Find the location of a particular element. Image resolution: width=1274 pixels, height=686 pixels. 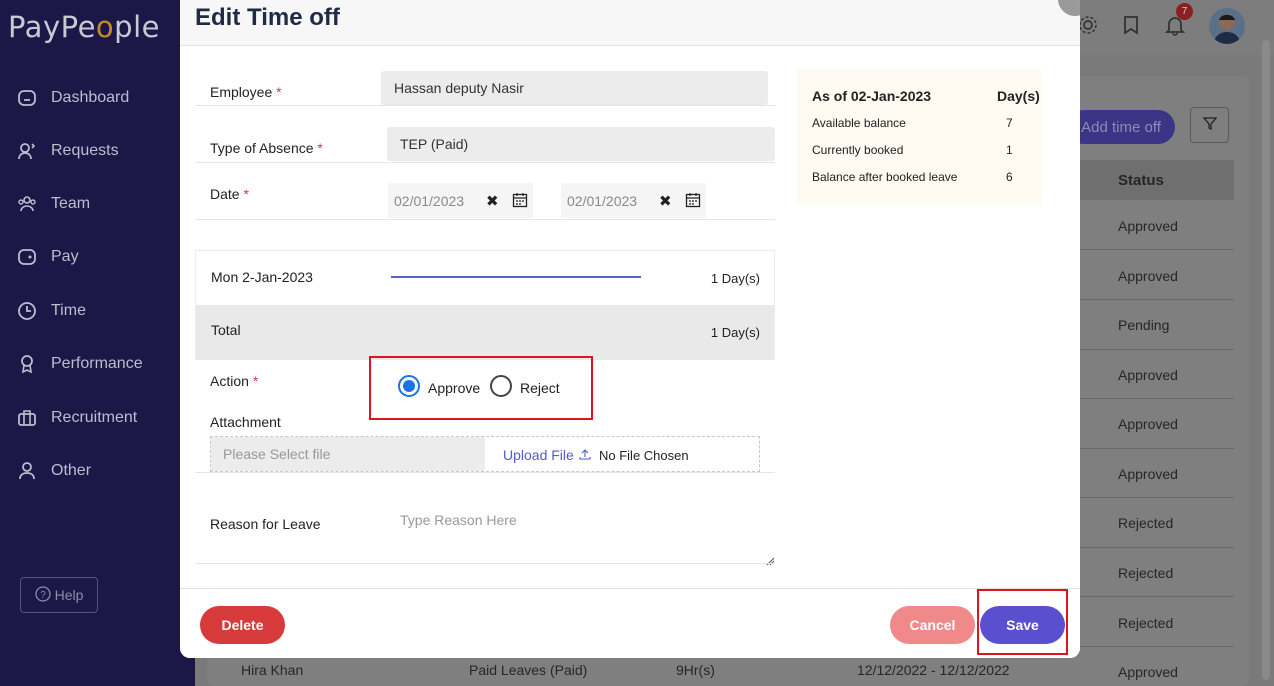

sidebar-item-label: Recruitment is located at coordinates (94, 417).